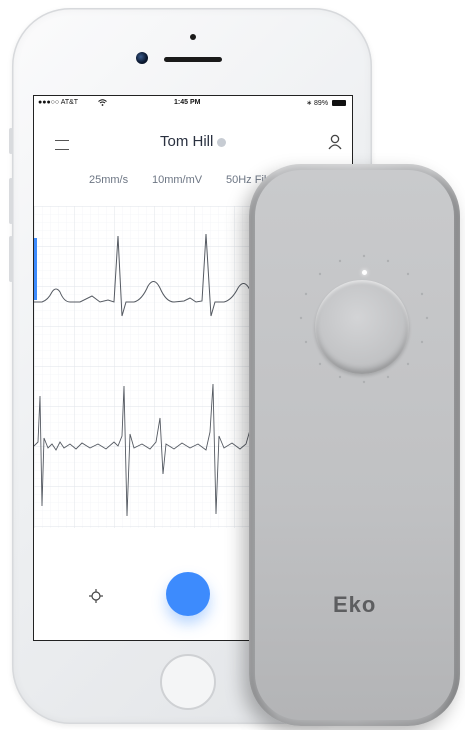 The height and width of the screenshot is (730, 465). Describe the element at coordinates (11, 141) in the screenshot. I see `mute-switch` at that location.